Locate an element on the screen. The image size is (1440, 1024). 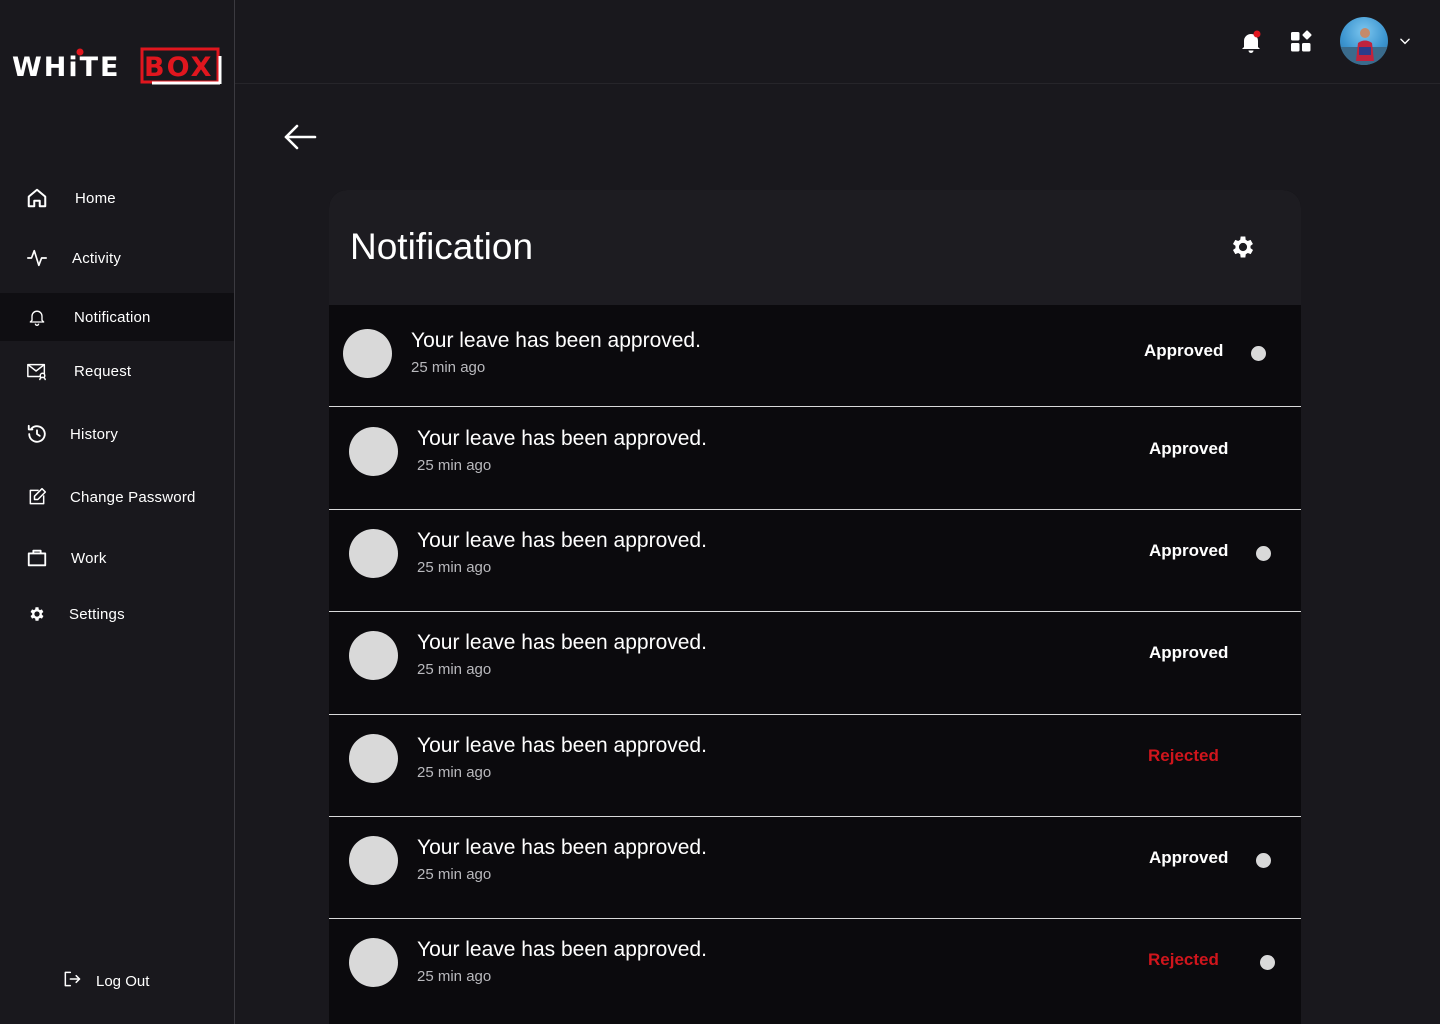
mail-user-icon is located at coordinates (37, 371).